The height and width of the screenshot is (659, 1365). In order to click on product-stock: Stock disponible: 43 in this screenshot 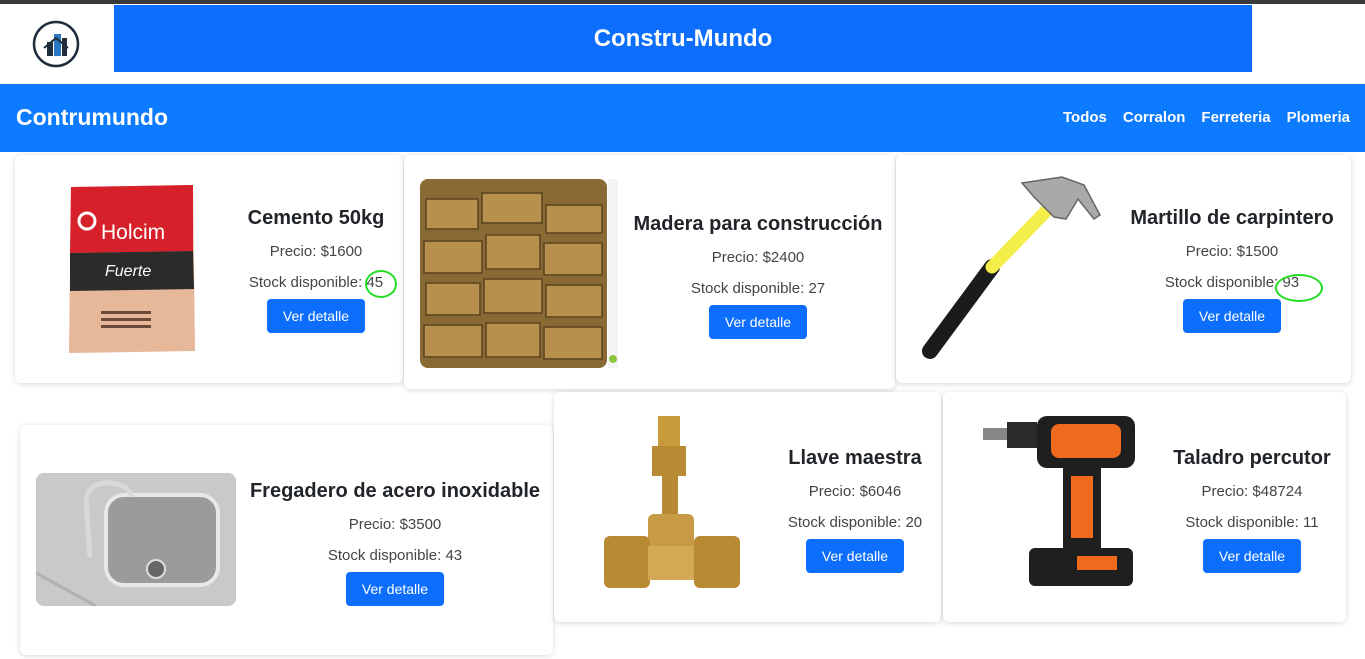, I will do `click(395, 555)`.